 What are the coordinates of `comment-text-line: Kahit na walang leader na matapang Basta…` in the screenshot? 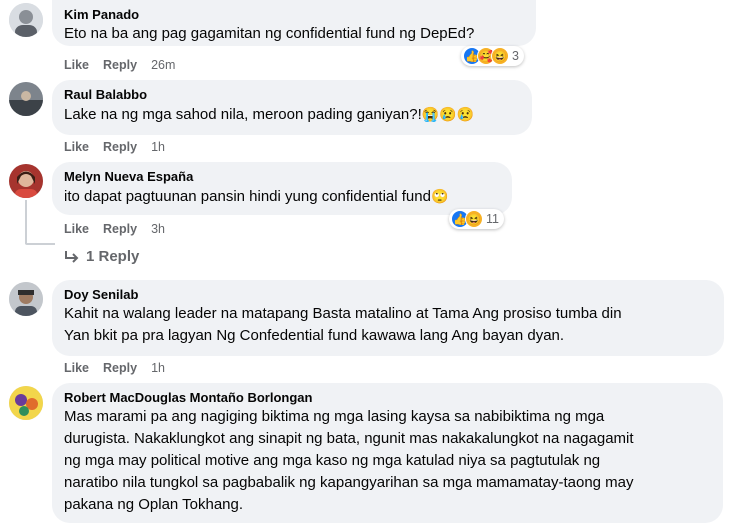 It's located at (343, 313).